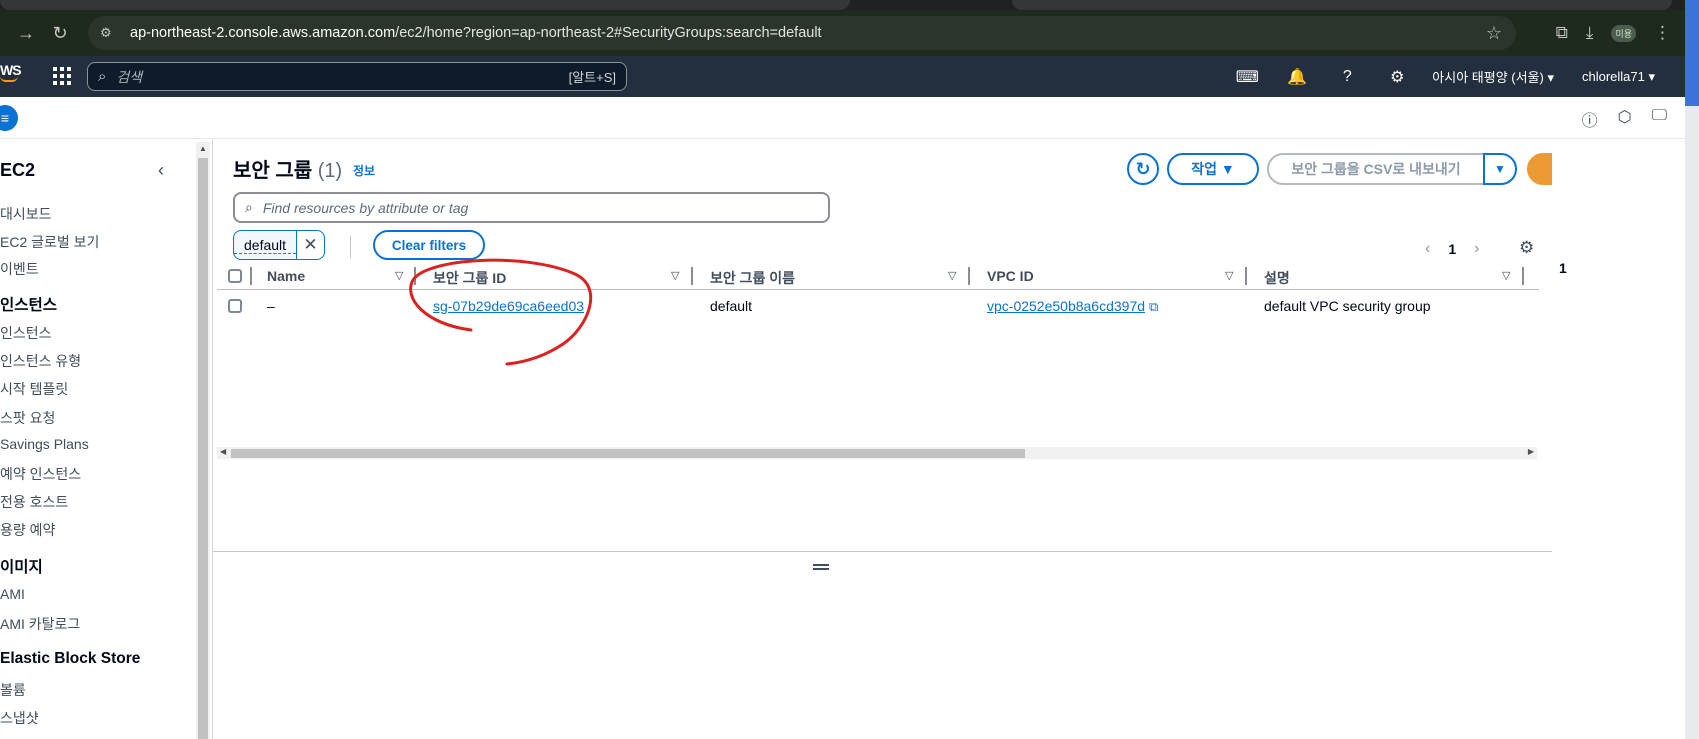  What do you see at coordinates (235, 306) in the screenshot?
I see `row-checkbox` at bounding box center [235, 306].